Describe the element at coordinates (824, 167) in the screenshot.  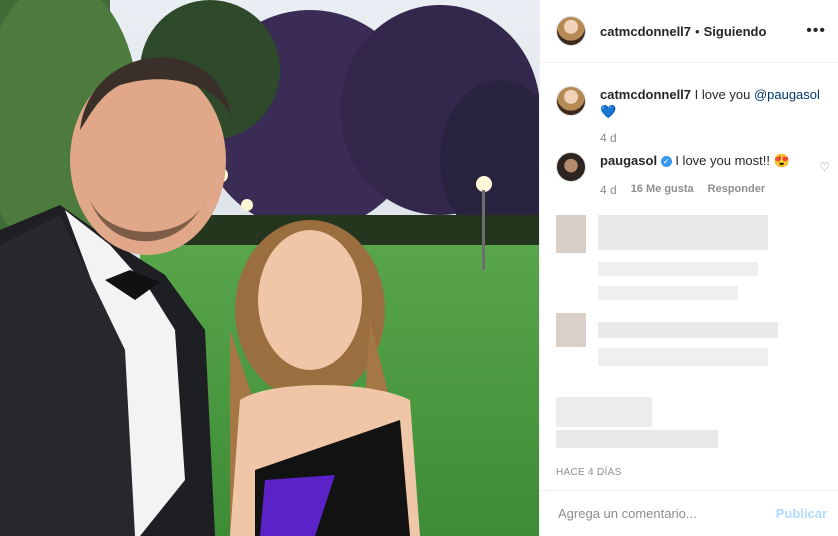
I see `heart-outline-icon: ♡` at that location.